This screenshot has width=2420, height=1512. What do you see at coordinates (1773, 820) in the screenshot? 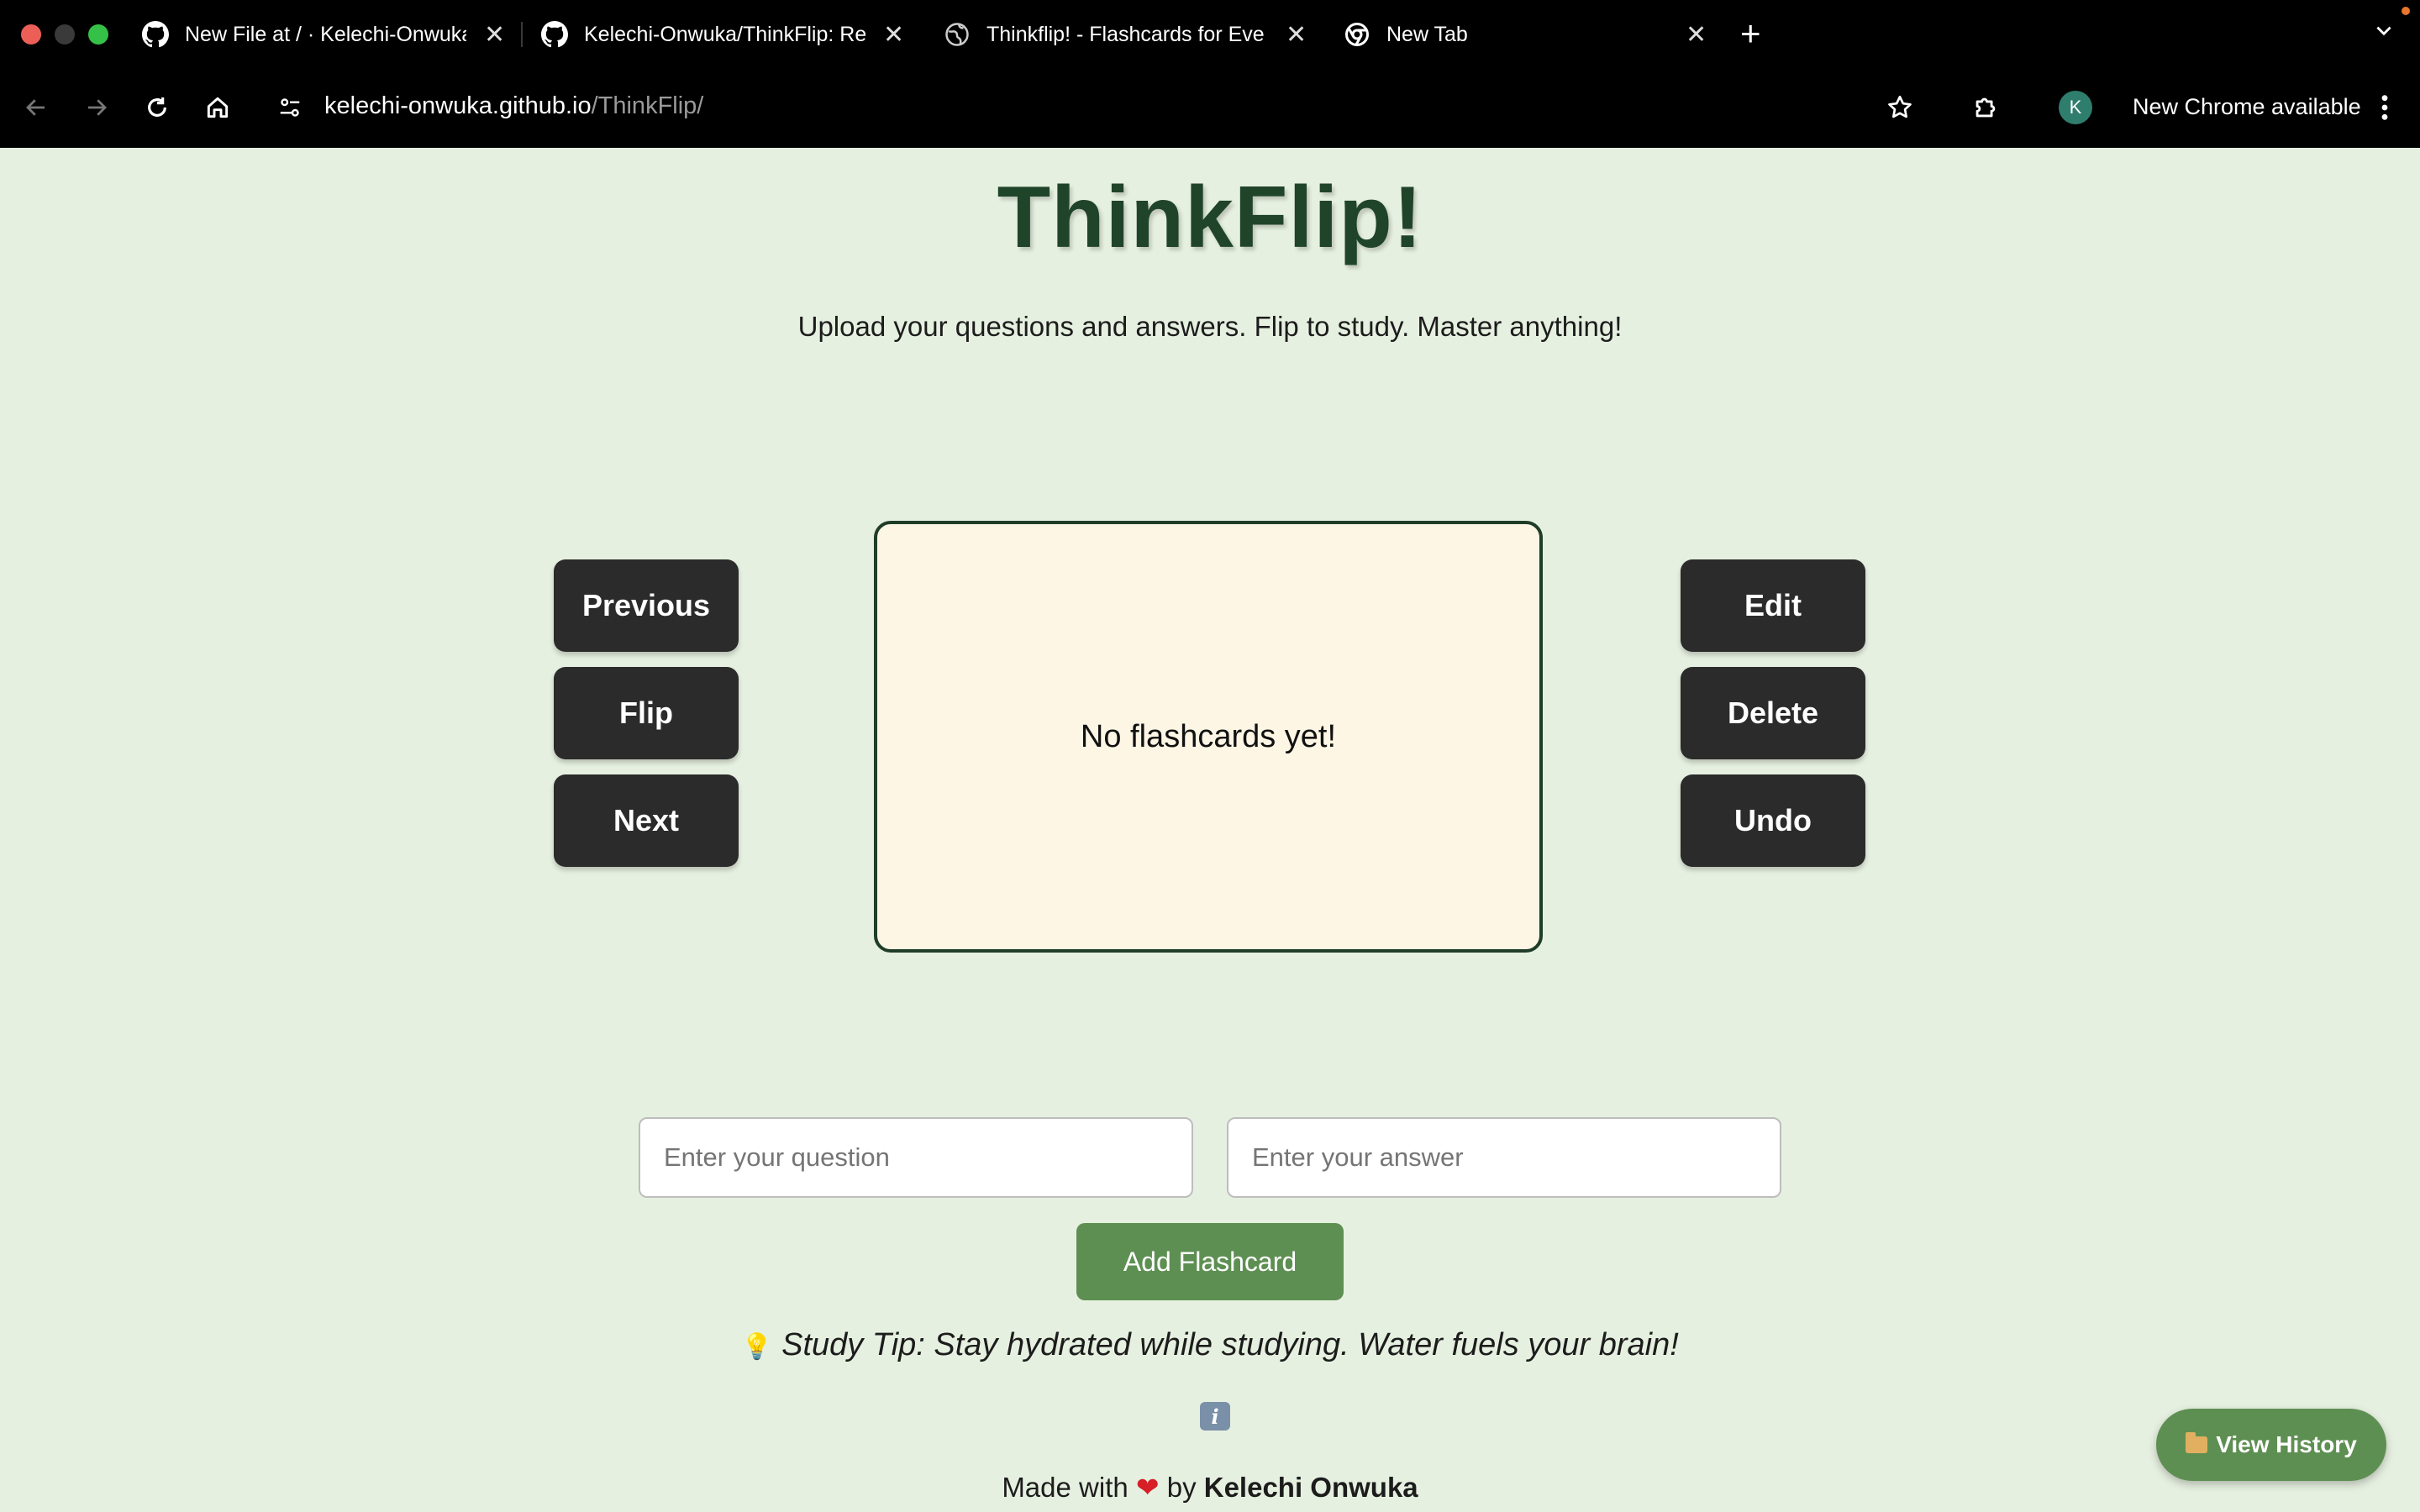
I see `undo-button: Undo` at bounding box center [1773, 820].